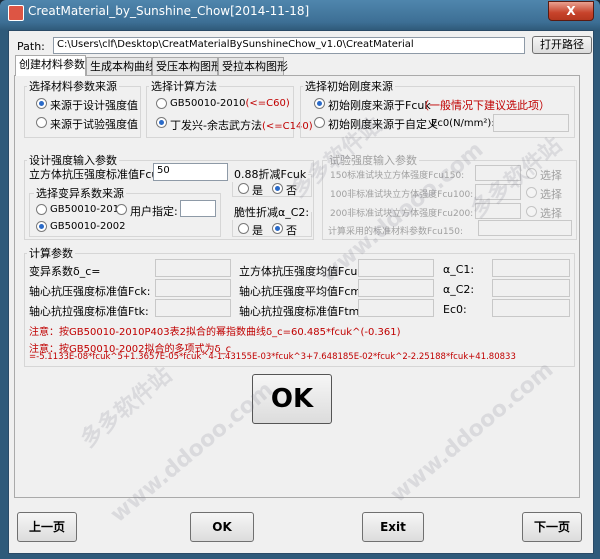  I want to click on ok-big-button: OK, so click(292, 399).